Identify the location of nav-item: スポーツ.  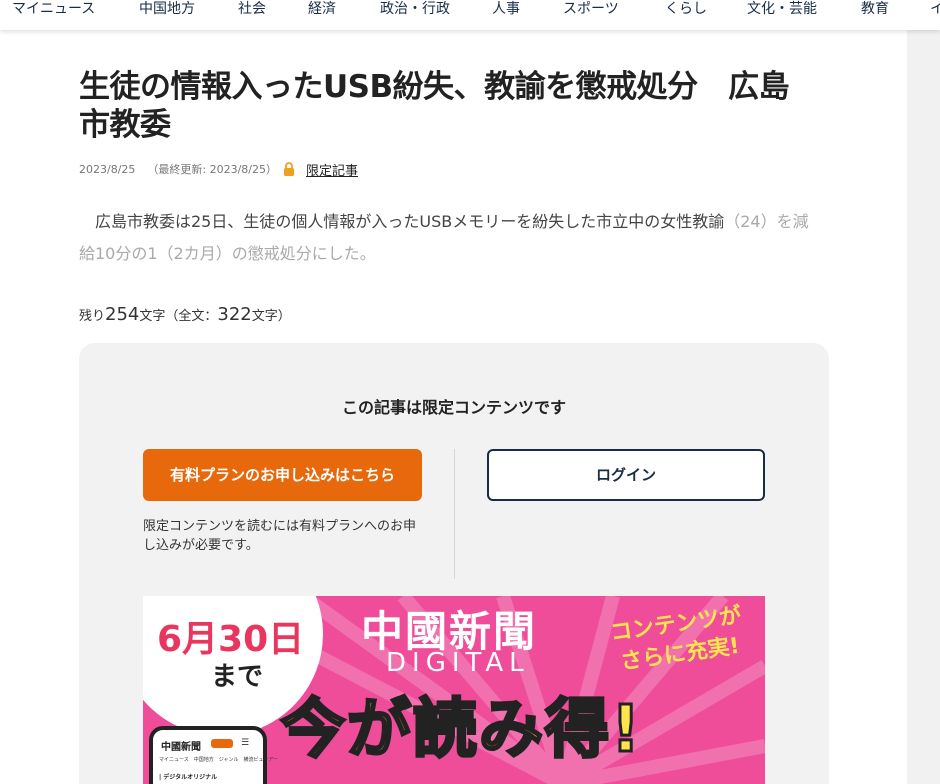
(591, 9).